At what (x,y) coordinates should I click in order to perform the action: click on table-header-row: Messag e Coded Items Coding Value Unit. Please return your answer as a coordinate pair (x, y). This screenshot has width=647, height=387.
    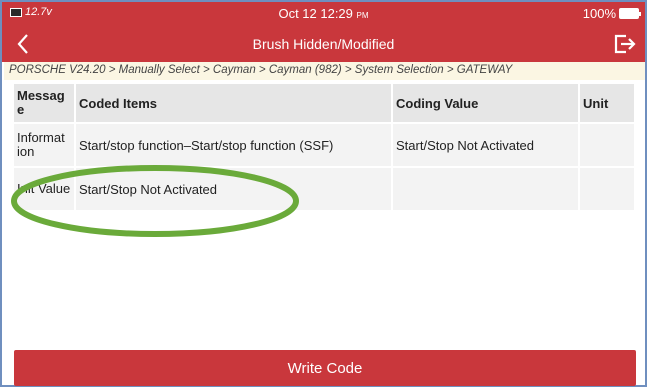
    Looking at the image, I should click on (325, 104).